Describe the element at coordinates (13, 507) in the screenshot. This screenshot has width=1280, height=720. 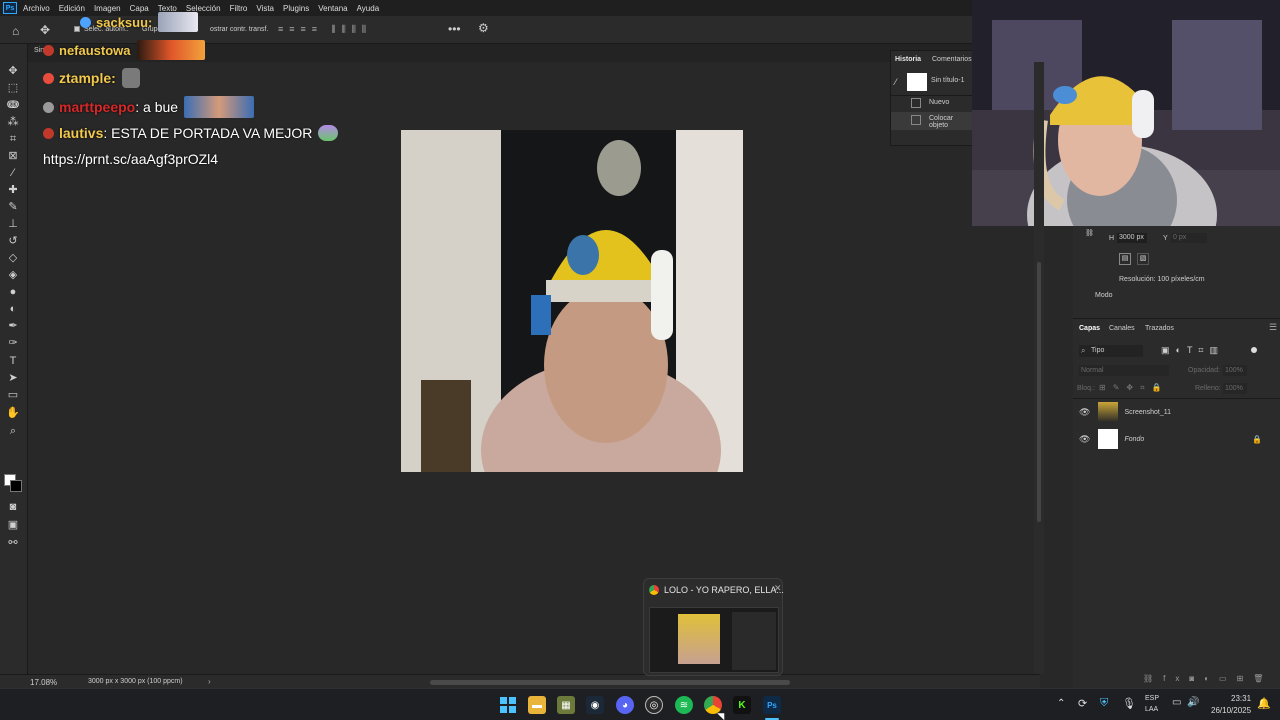
I see `quick-mask-icon: ◙` at that location.